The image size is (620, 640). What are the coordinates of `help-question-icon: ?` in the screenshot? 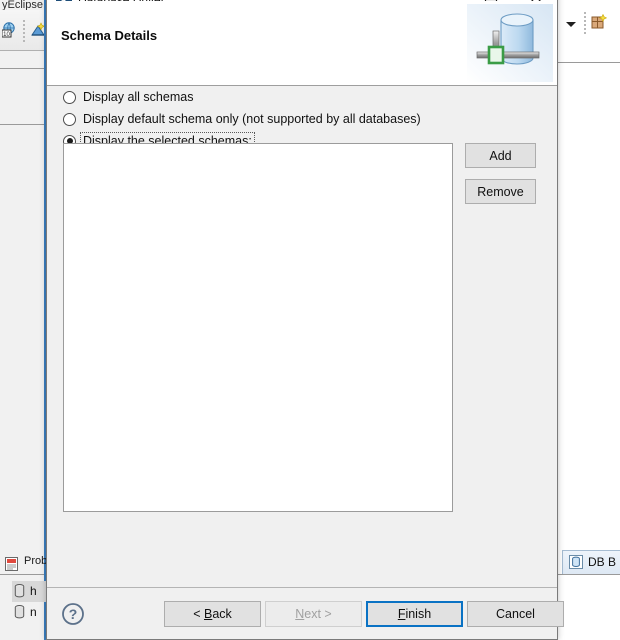 It's located at (73, 614).